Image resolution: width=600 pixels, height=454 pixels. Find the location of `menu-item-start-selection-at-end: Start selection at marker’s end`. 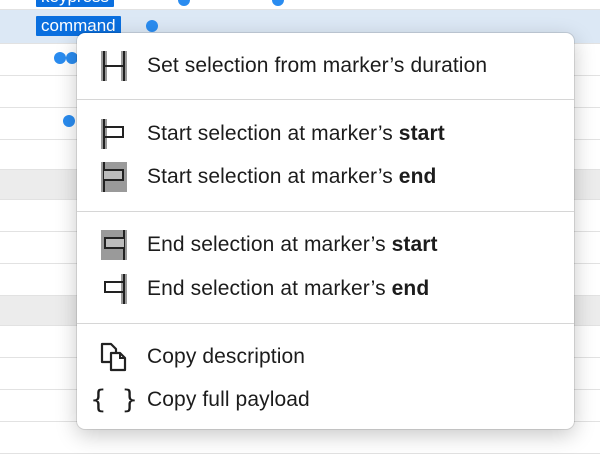

menu-item-start-selection-at-end: Start selection at marker’s end is located at coordinates (325, 177).